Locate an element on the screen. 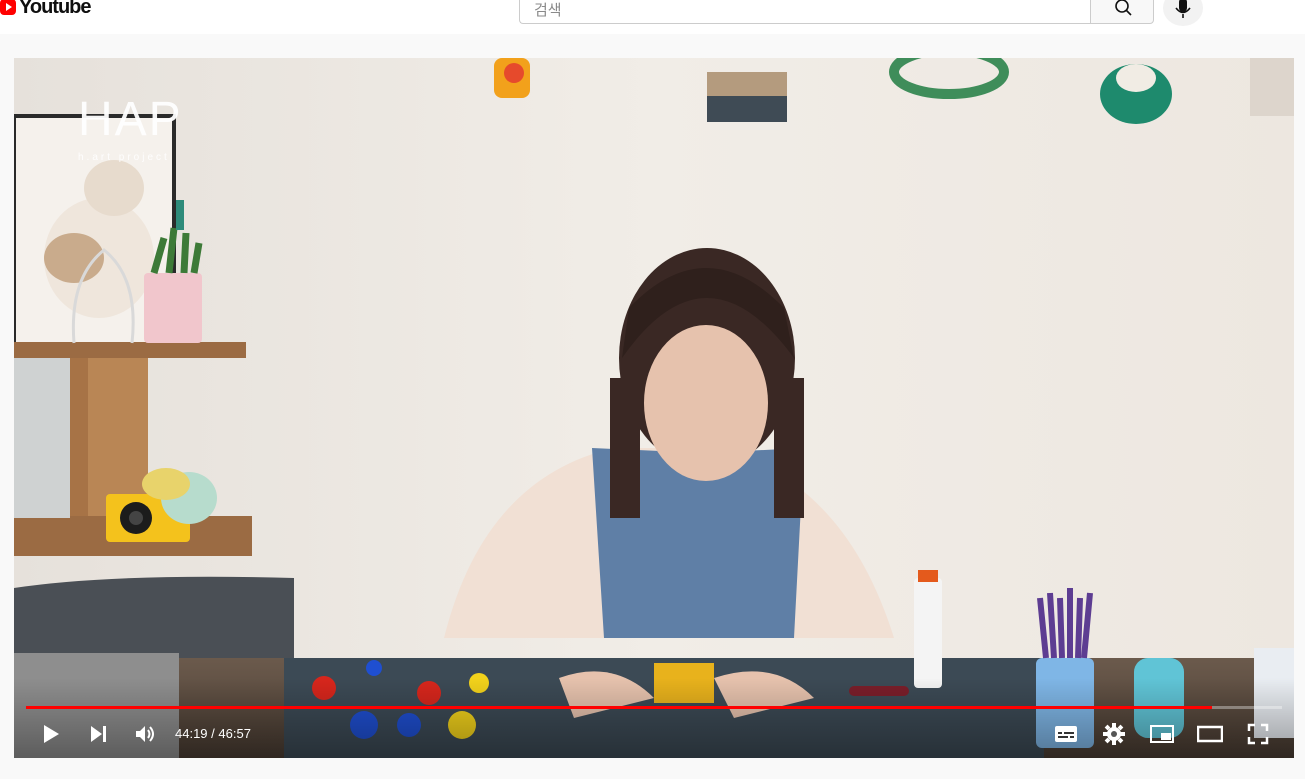 This screenshot has width=1305, height=779. theater-icon is located at coordinates (1210, 734).